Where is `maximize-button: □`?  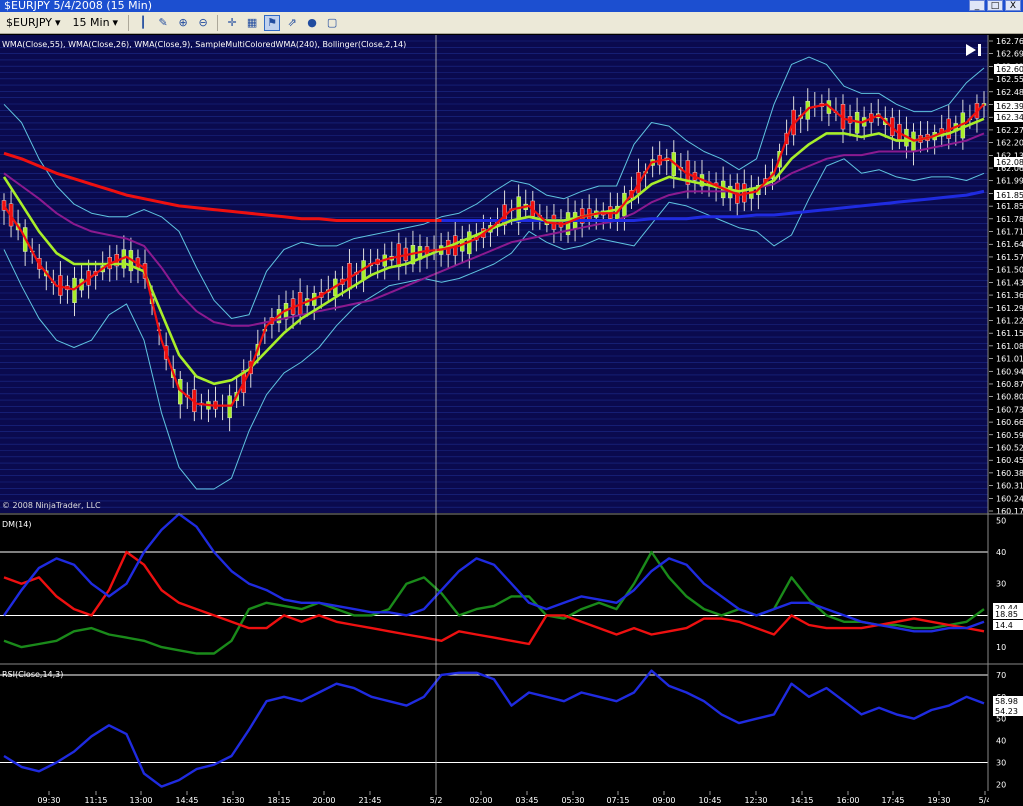
maximize-button: □ is located at coordinates (995, 5).